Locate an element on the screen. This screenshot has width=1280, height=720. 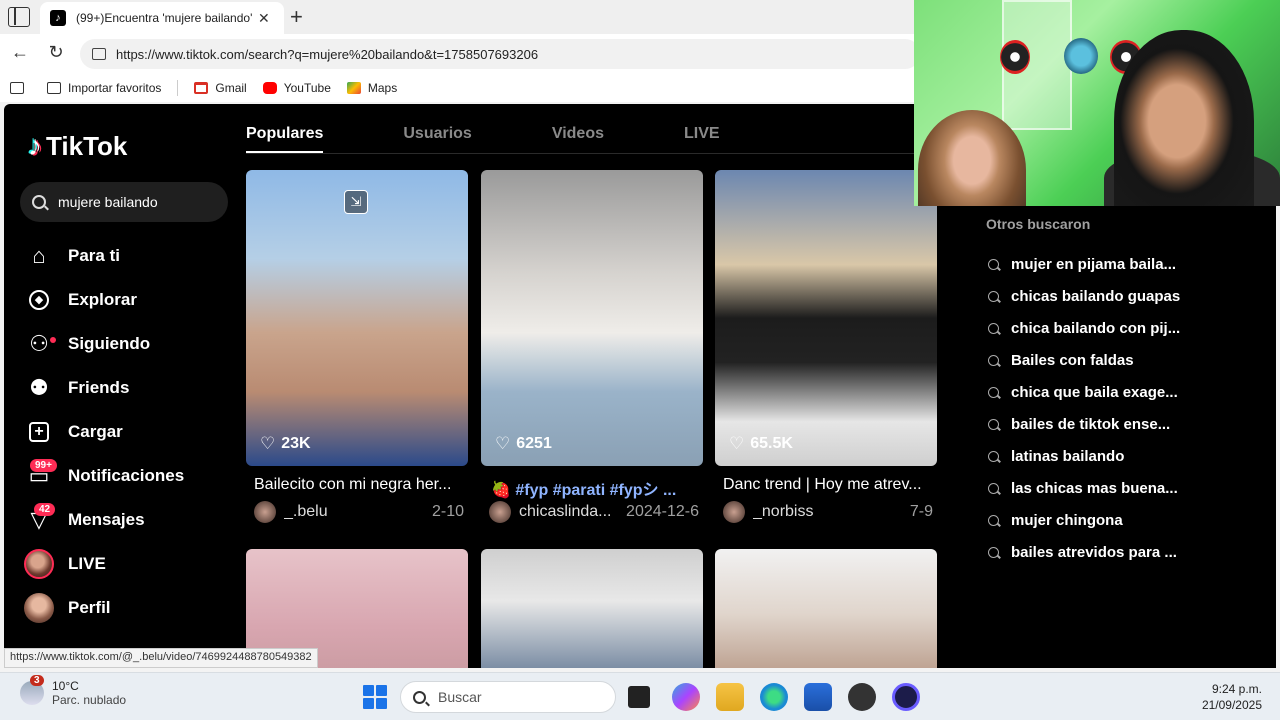
system-clock: 9:24 p.m. 21/09/2025 is located at coordinates (1232, 697).